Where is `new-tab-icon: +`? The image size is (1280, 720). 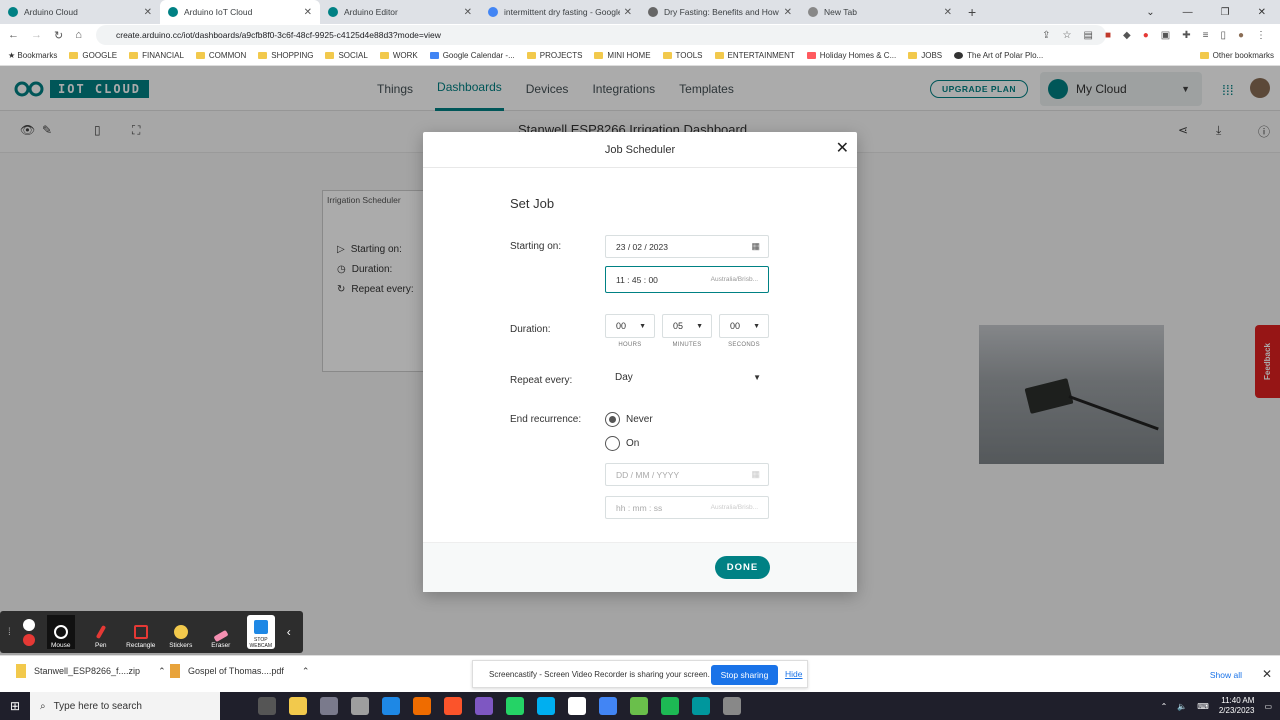
new-tab-icon: + is located at coordinates (972, 12).